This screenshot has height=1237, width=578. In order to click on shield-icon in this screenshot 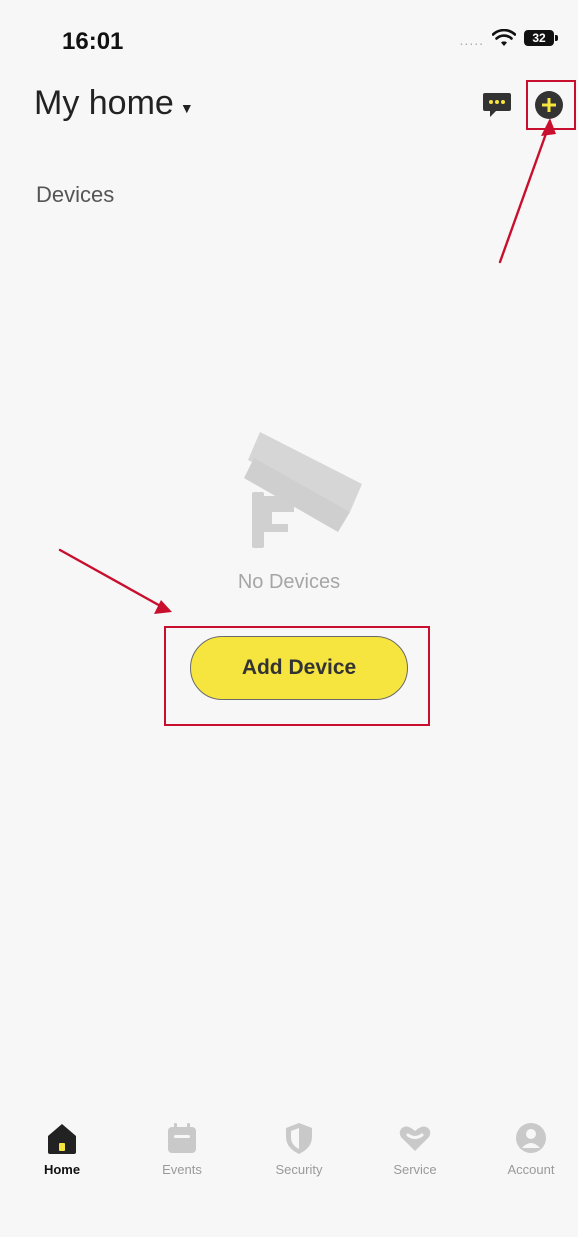, I will do `click(299, 1138)`.